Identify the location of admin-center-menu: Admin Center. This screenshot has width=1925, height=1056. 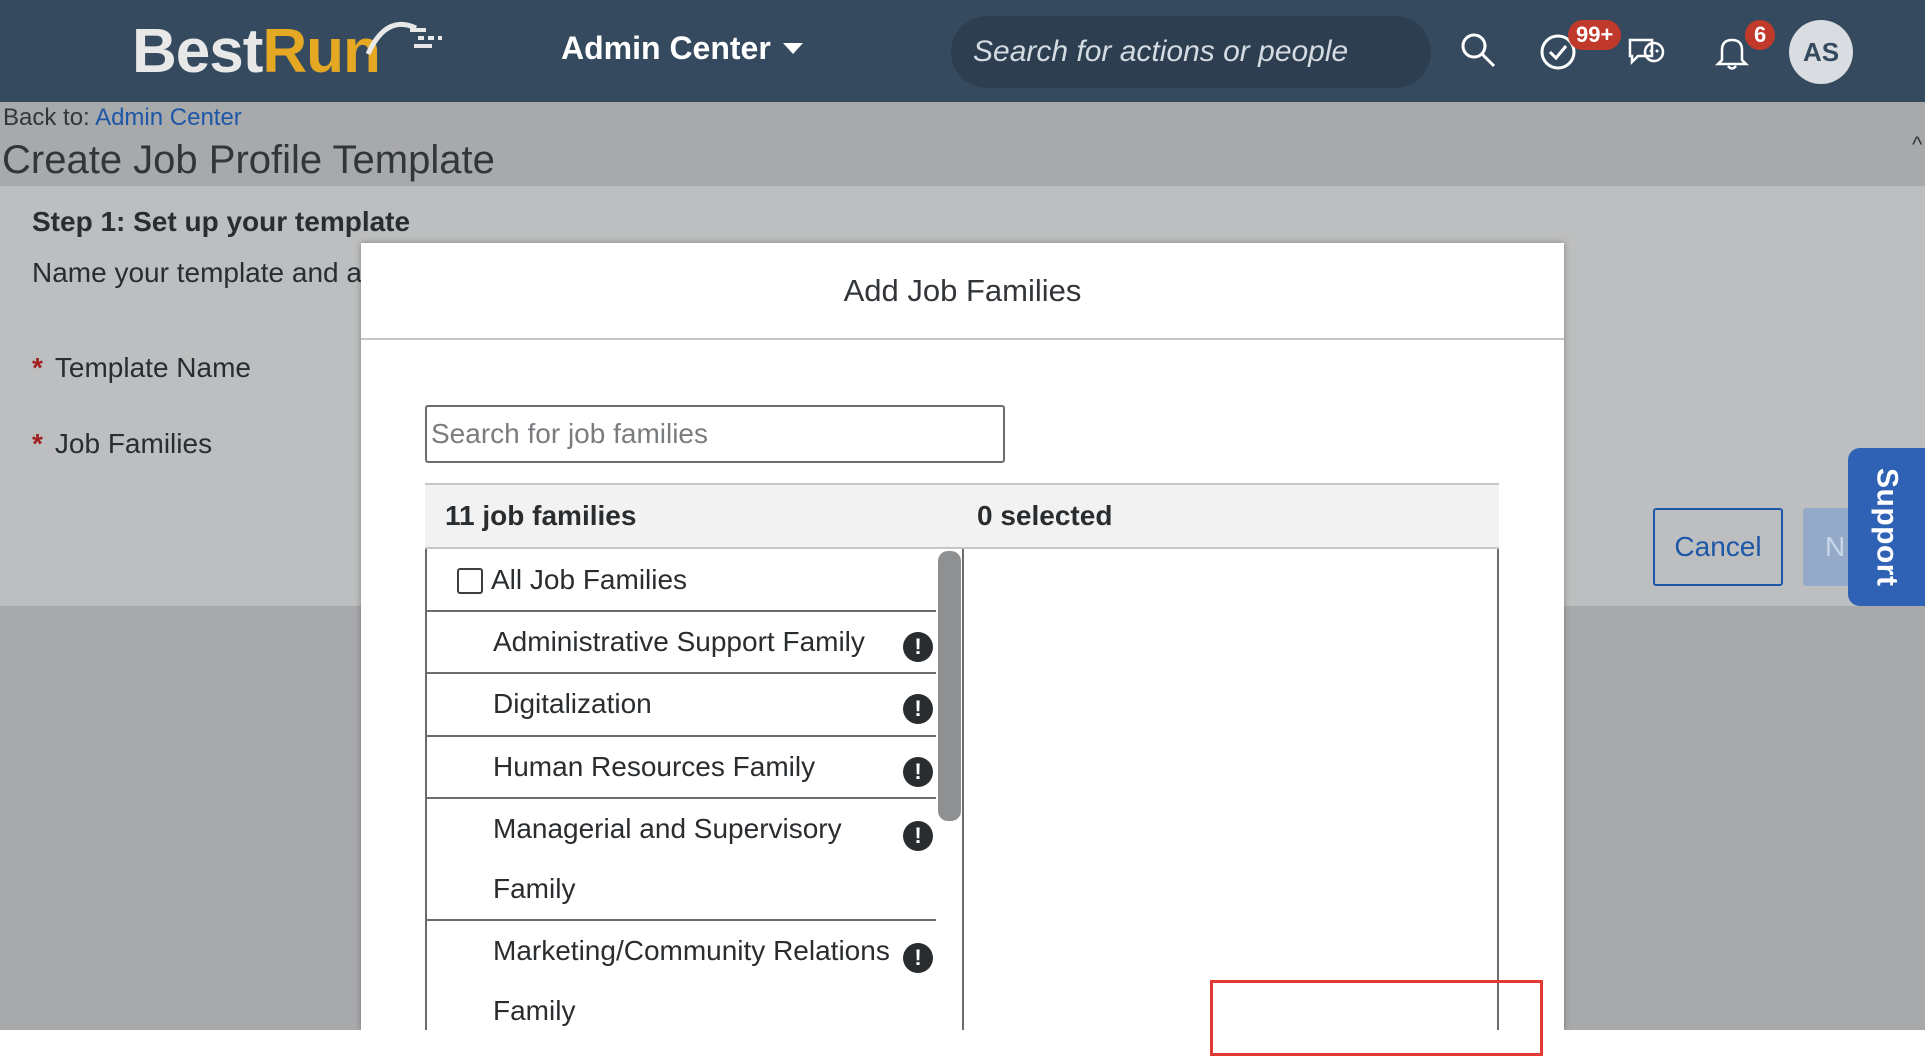
(682, 48).